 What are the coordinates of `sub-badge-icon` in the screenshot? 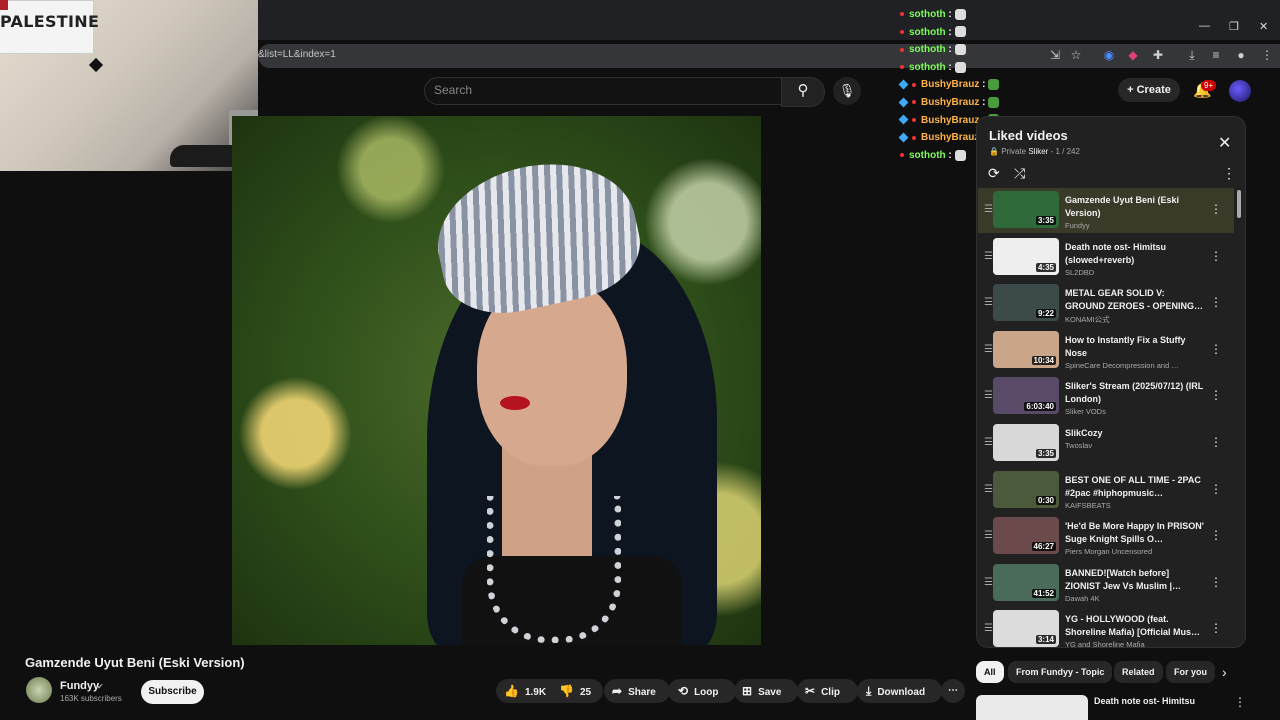 It's located at (903, 84).